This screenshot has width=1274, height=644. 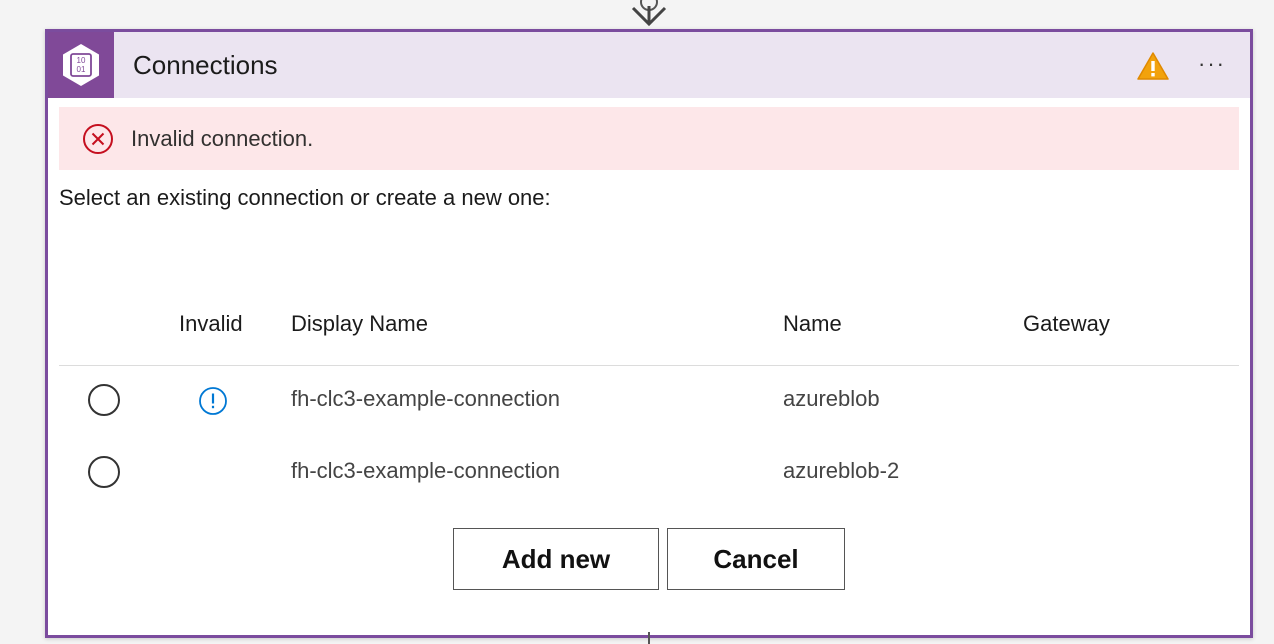 I want to click on error-banner: Invalid connection., so click(x=649, y=138).